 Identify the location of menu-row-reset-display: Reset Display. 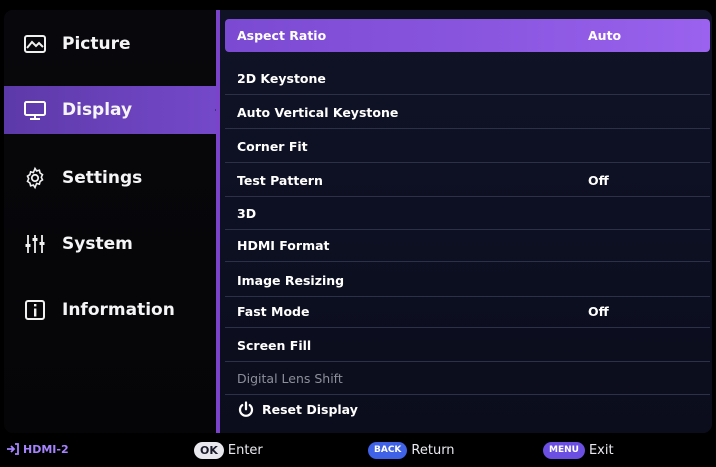
(467, 409).